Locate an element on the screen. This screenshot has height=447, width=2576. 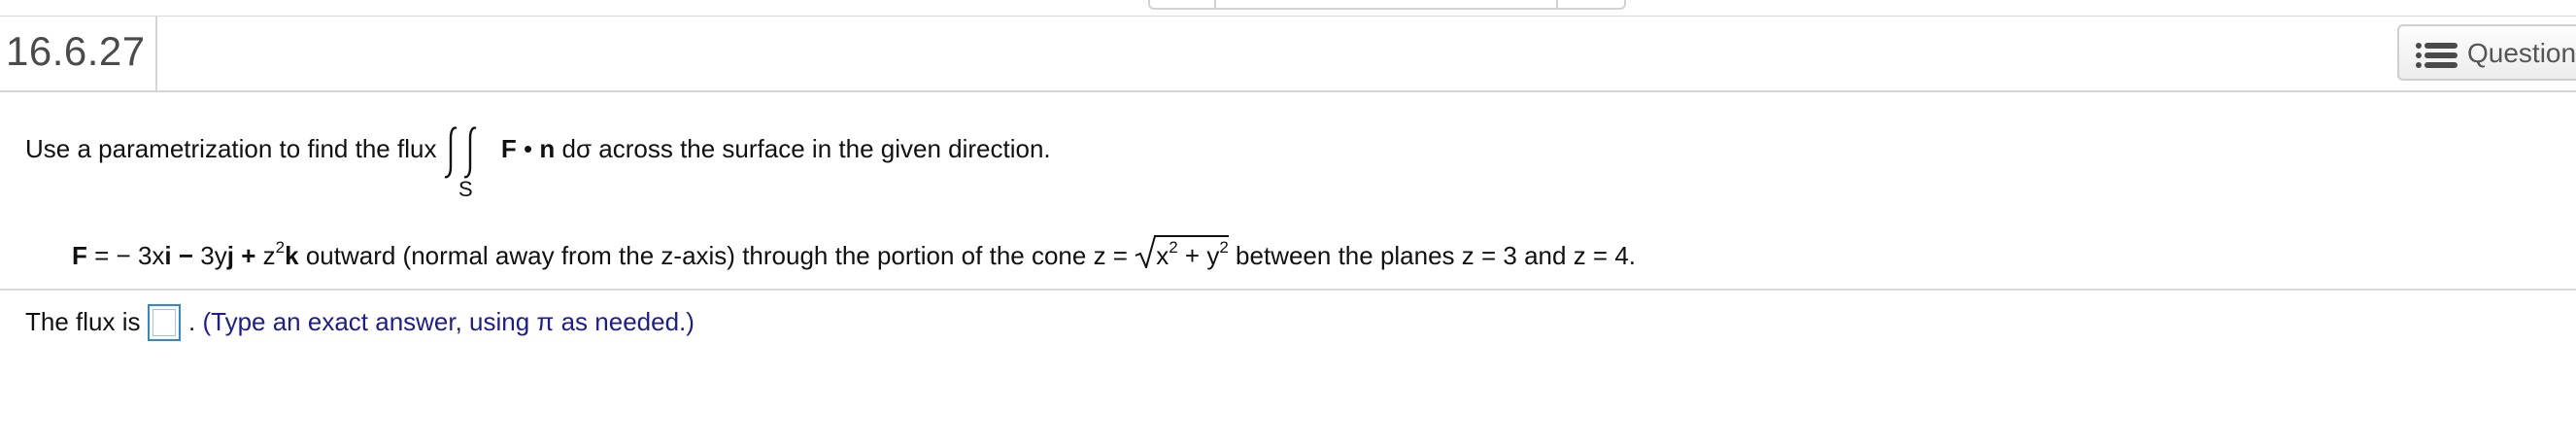
field-eq-part2: 3y is located at coordinates (213, 255).